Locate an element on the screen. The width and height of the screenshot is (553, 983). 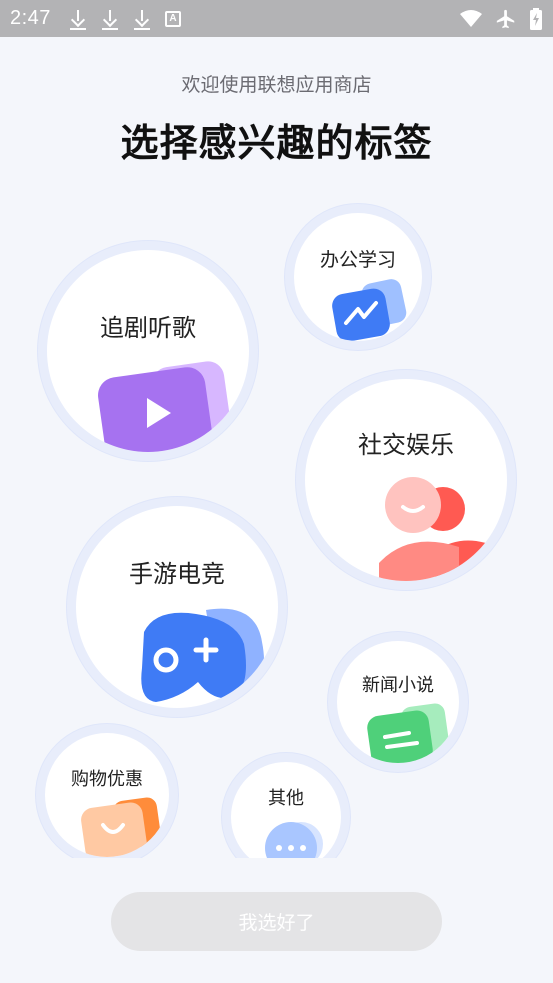
tag-news-novels: 新闻小说 is located at coordinates (398, 702).